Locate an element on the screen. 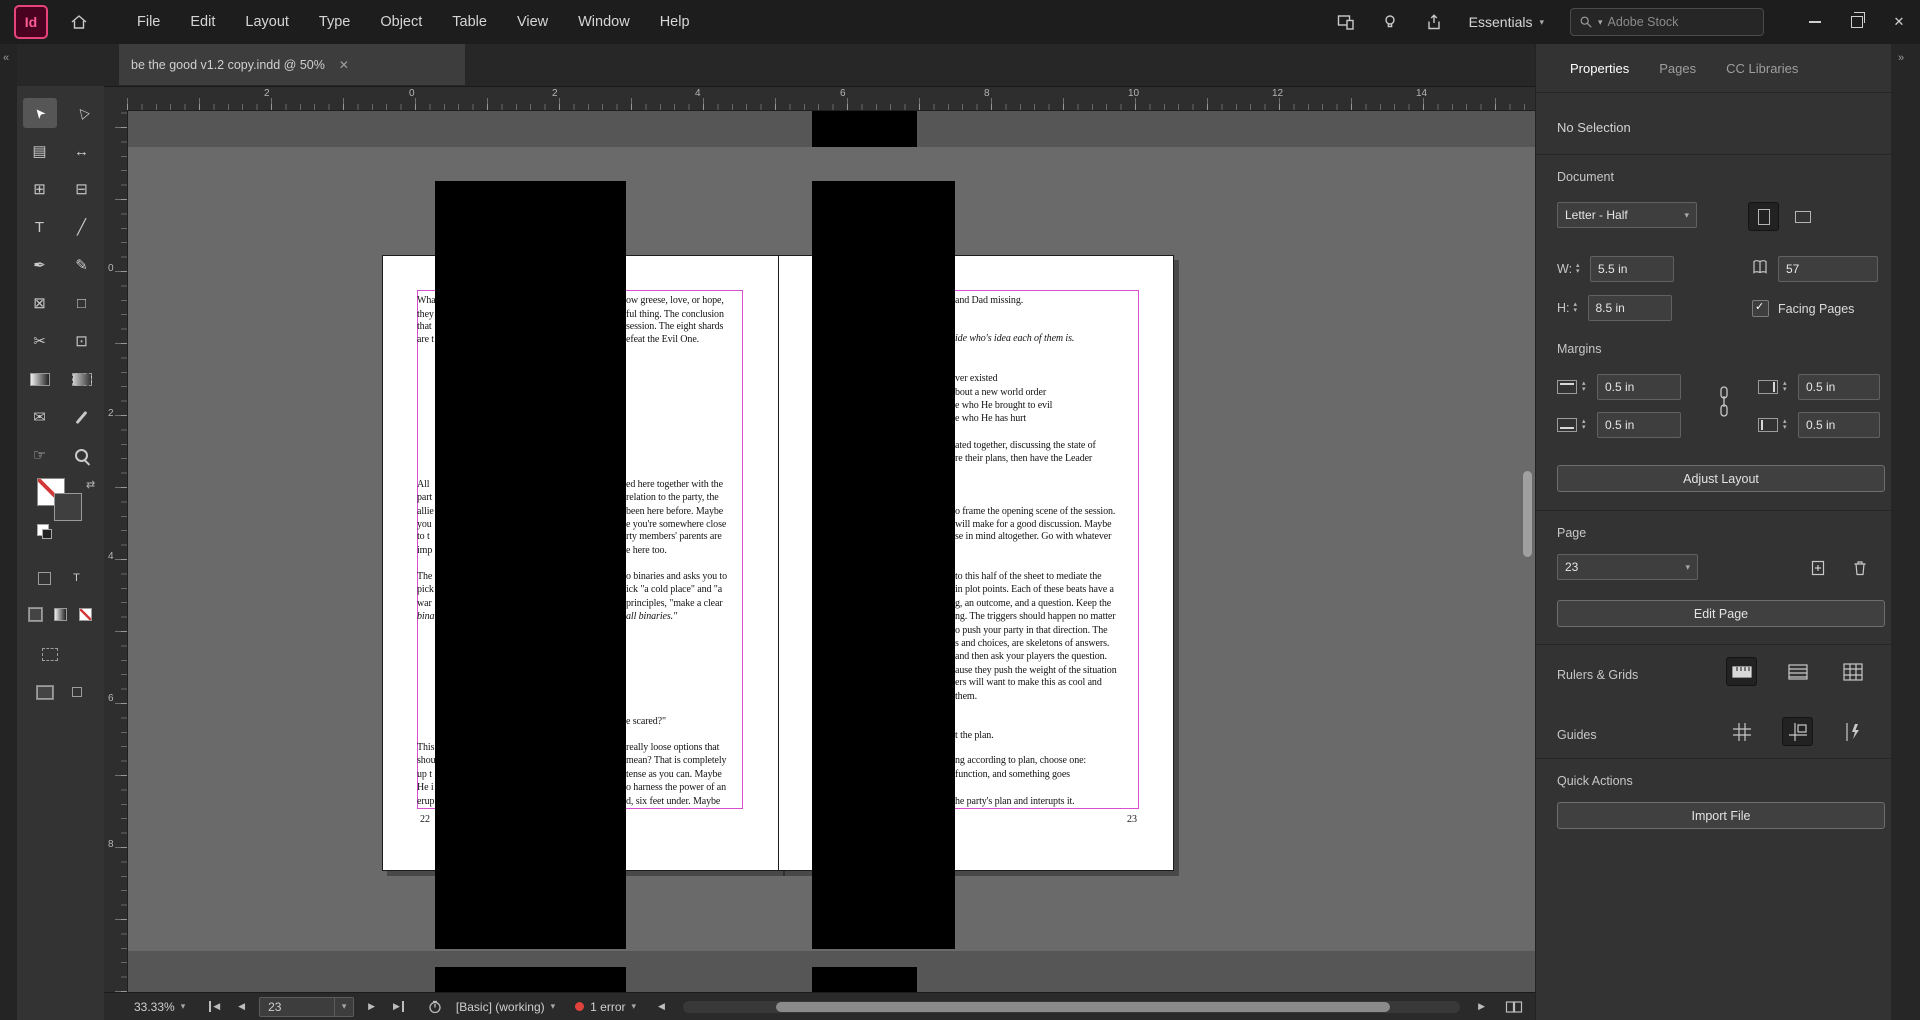 This screenshot has width=1920, height=1020. last-page-button: ▶ is located at coordinates (396, 1006).